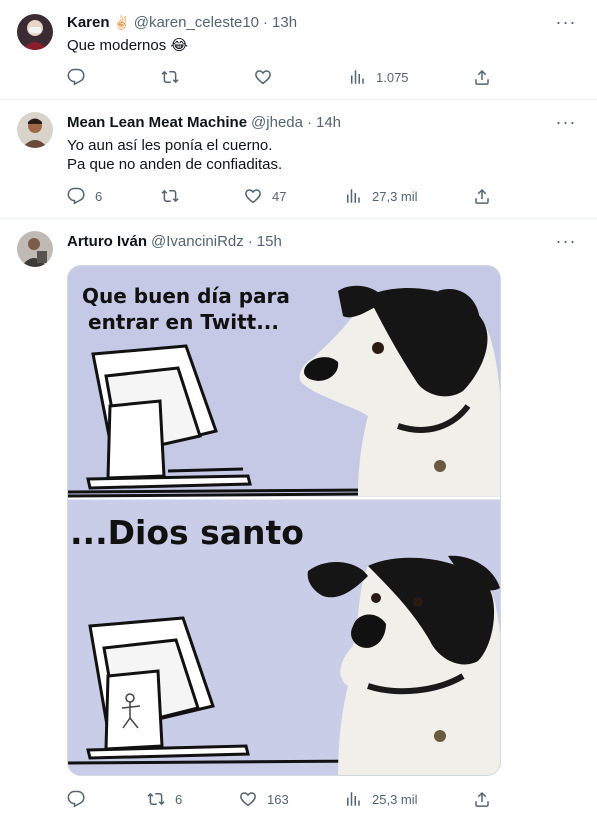  Describe the element at coordinates (197, 242) in the screenshot. I see `handle: @IvanciniRdz` at that location.